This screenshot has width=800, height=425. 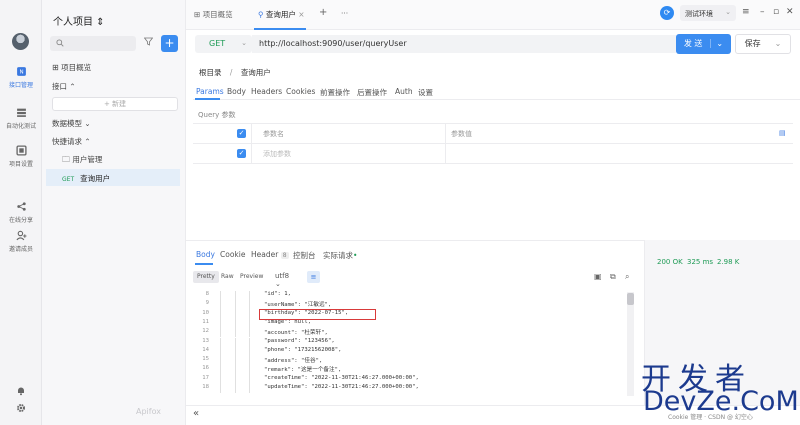 I want to click on close-icon: ×, so click(x=300, y=14).